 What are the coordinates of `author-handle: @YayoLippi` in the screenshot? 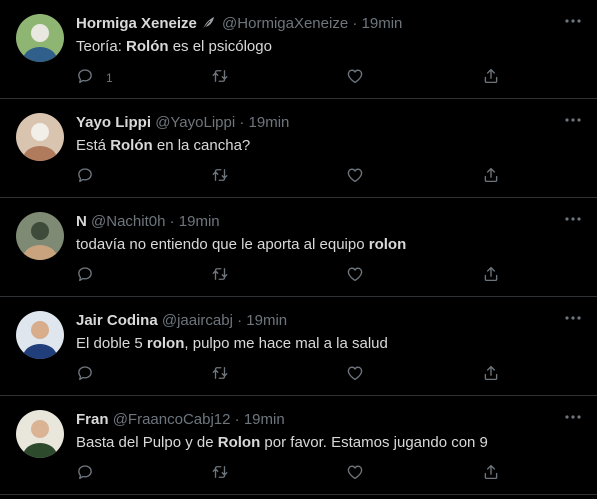 It's located at (195, 122).